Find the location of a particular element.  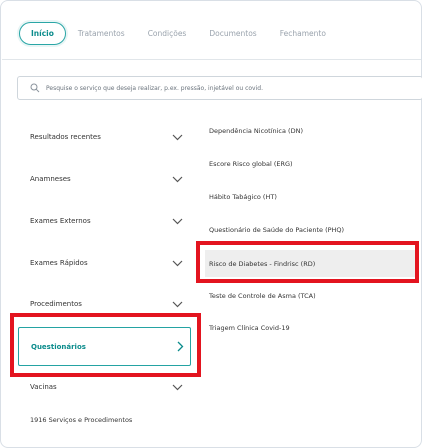

services-count: 1916 Serviços e Procedimentos is located at coordinates (81, 420).